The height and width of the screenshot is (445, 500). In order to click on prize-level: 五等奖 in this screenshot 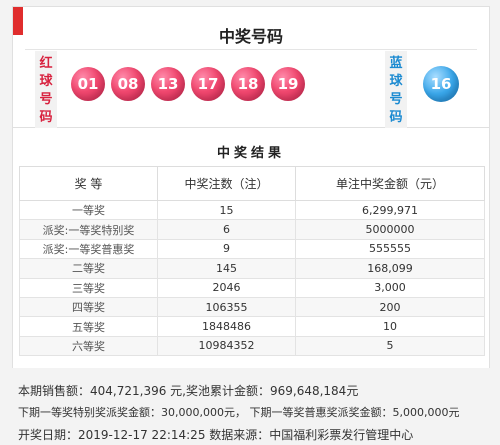, I will do `click(88, 326)`.